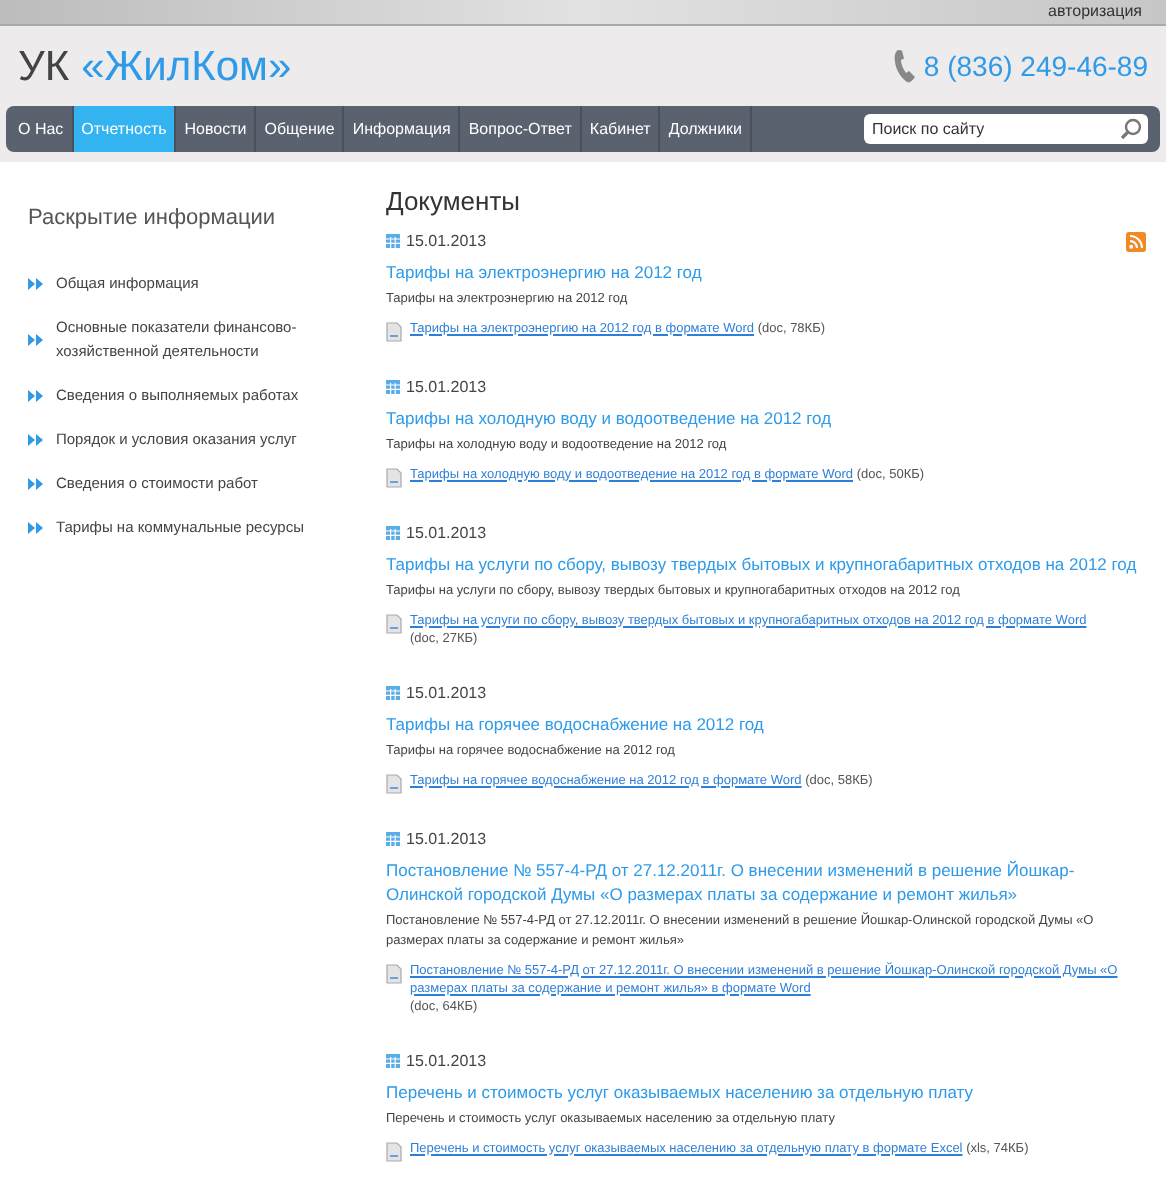 The image size is (1166, 1200). Describe the element at coordinates (904, 66) in the screenshot. I see `phone-icon` at that location.